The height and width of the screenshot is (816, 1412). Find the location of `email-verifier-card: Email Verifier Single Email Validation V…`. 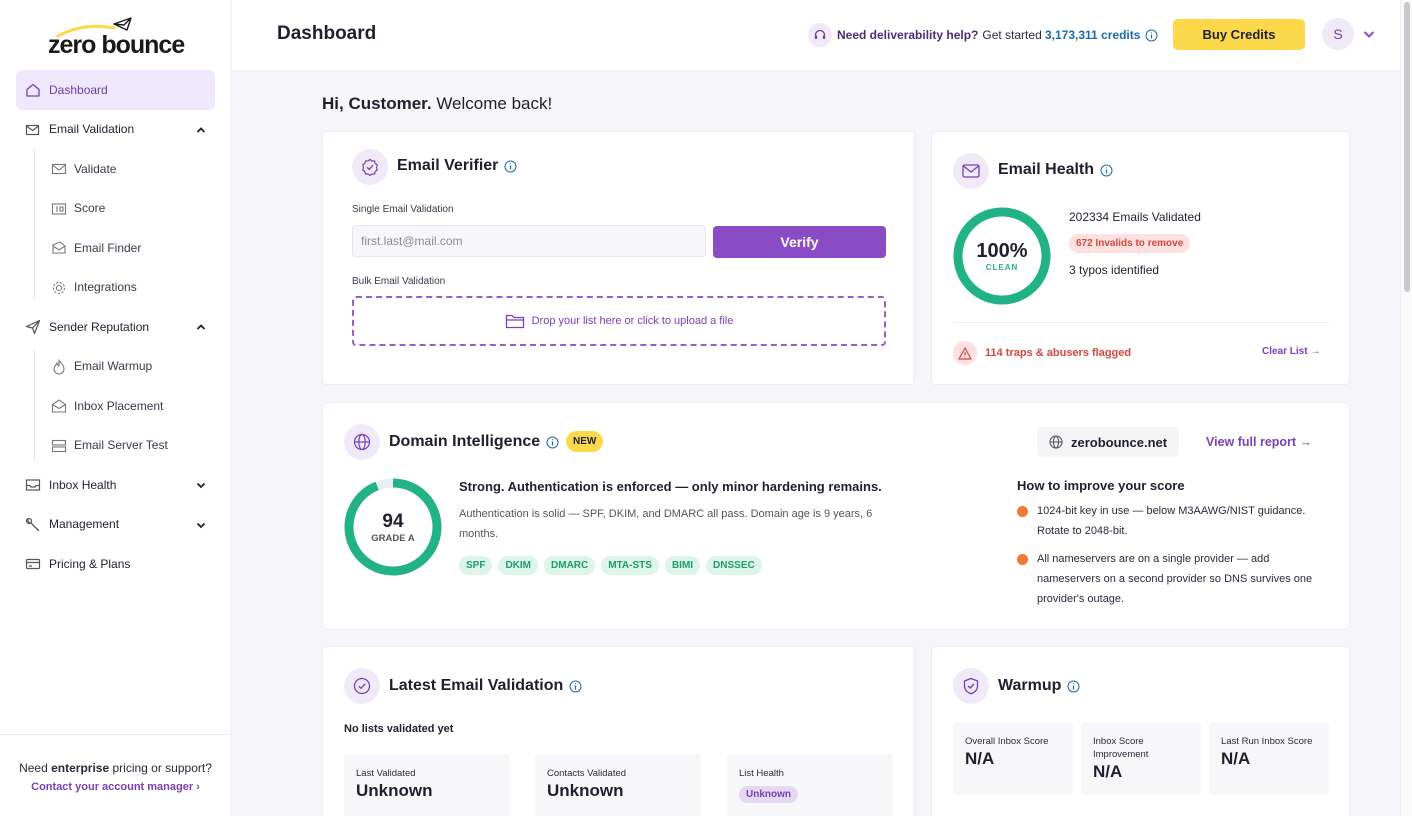

email-verifier-card: Email Verifier Single Email Validation V… is located at coordinates (618, 258).